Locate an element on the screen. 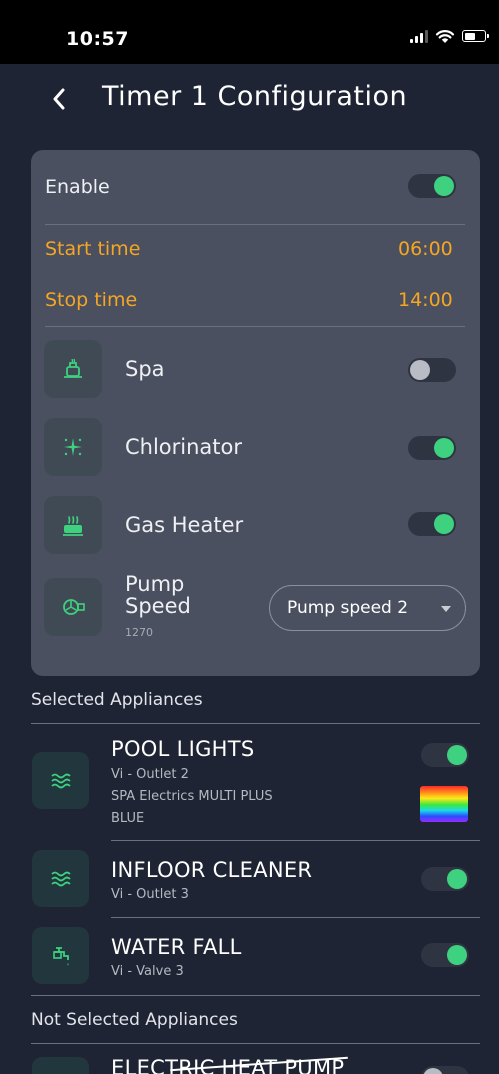 The image size is (499, 1074). chlorinator-tile is located at coordinates (73, 447).